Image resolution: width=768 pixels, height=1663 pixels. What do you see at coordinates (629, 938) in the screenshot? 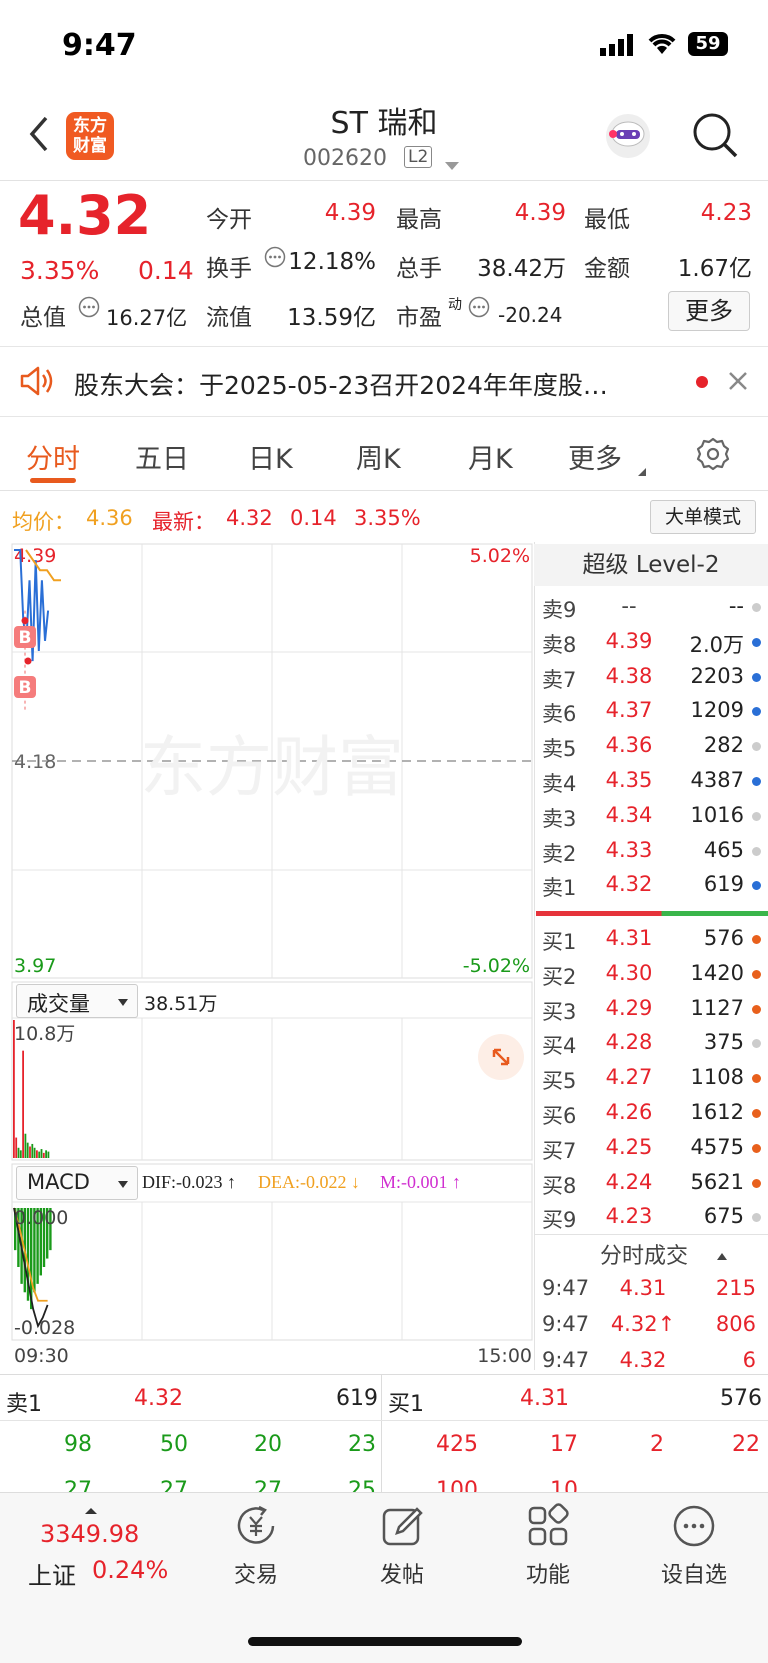
I see `bid-price: 4.31` at bounding box center [629, 938].